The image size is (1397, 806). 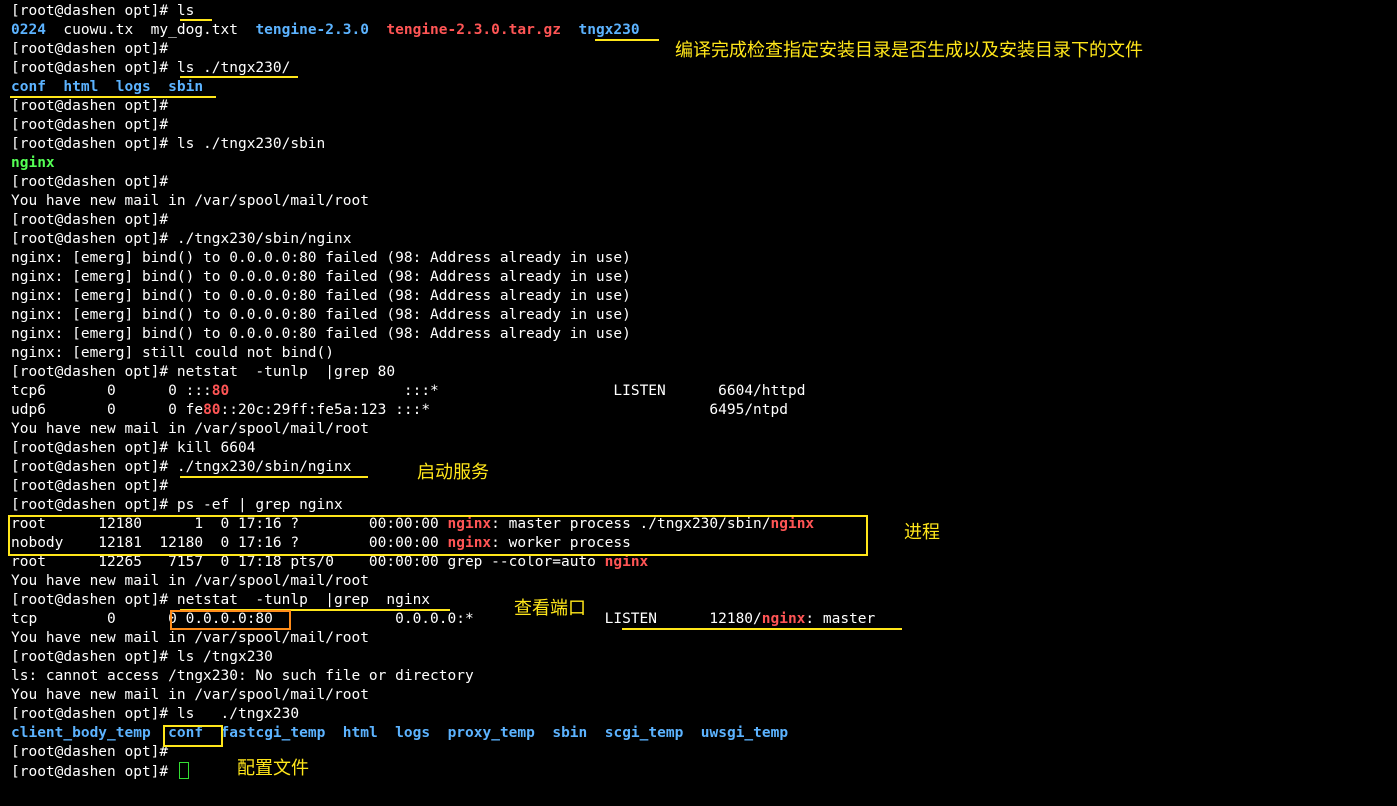 What do you see at coordinates (909, 50) in the screenshot?
I see `annotation-install-check: 编译完成检查指定安装目录是否生成以及安装目录下的文件` at bounding box center [909, 50].